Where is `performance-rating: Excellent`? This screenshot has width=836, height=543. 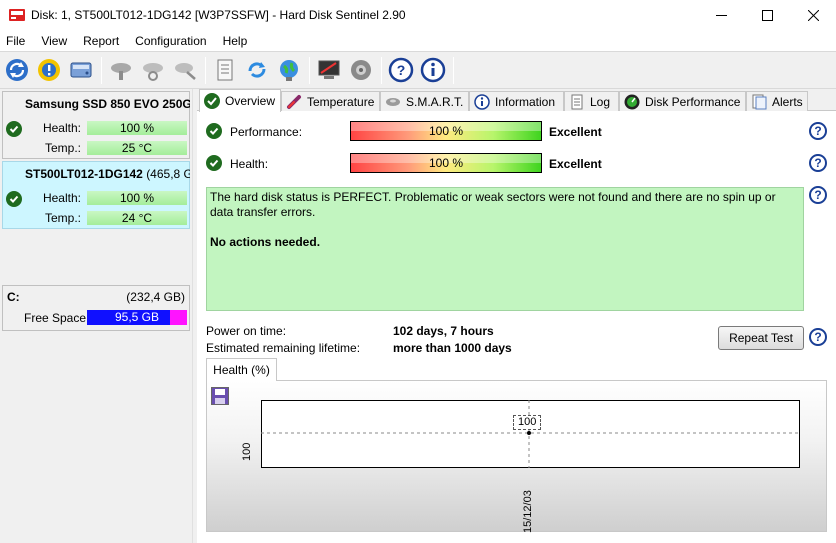
performance-rating: Excellent is located at coordinates (575, 132).